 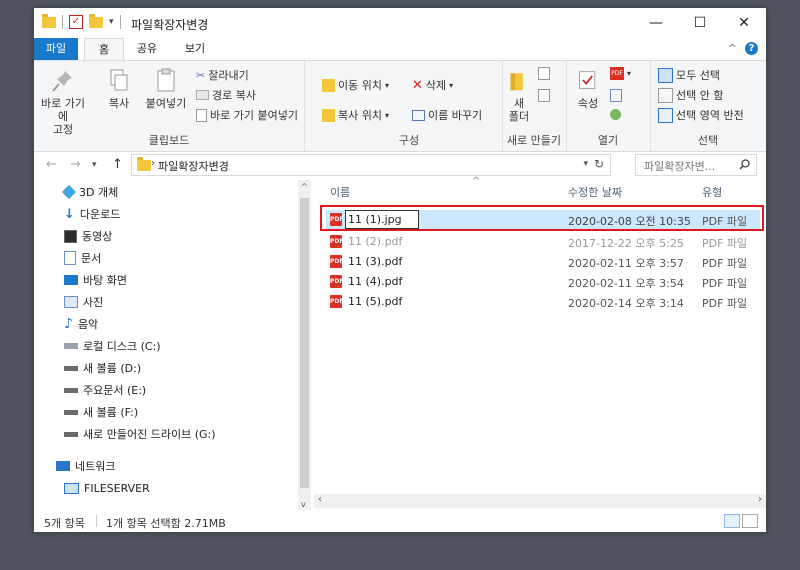 I want to click on refresh-icon: ↻, so click(x=599, y=164).